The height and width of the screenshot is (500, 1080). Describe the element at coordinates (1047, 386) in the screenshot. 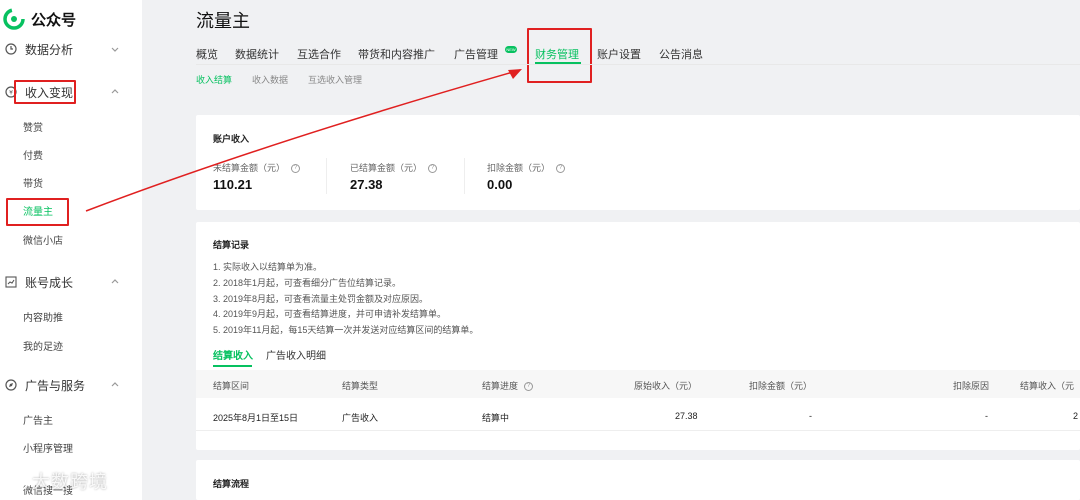

I see `column-header-settled: 结算收入（元` at that location.